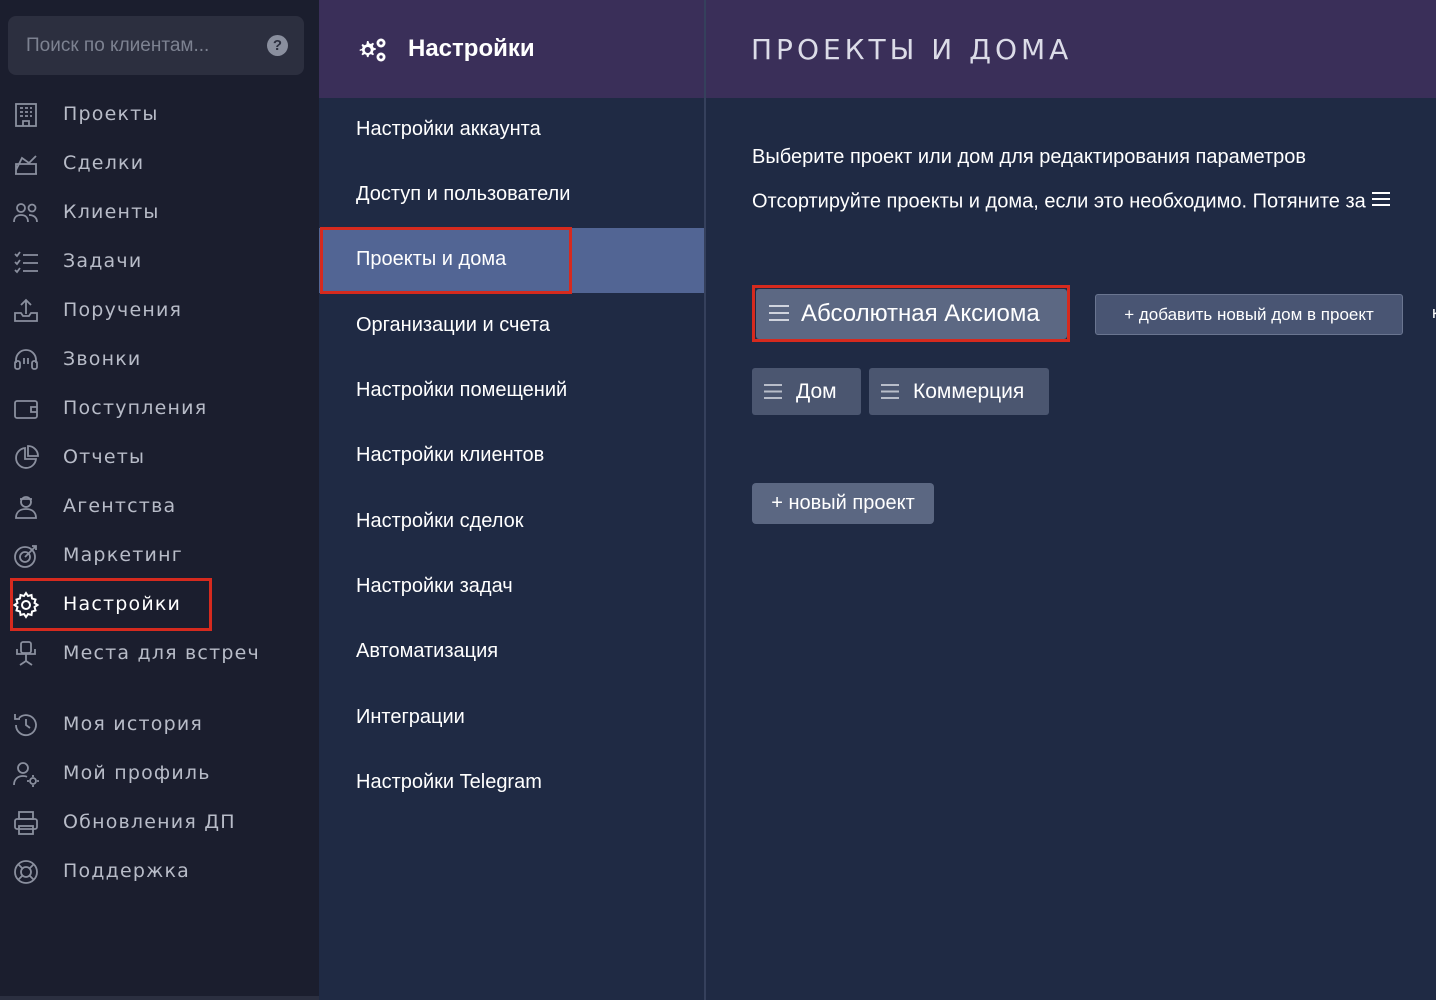 The image size is (1436, 1000). What do you see at coordinates (440, 521) in the screenshot?
I see `menu-item-label: Настройки сделок` at bounding box center [440, 521].